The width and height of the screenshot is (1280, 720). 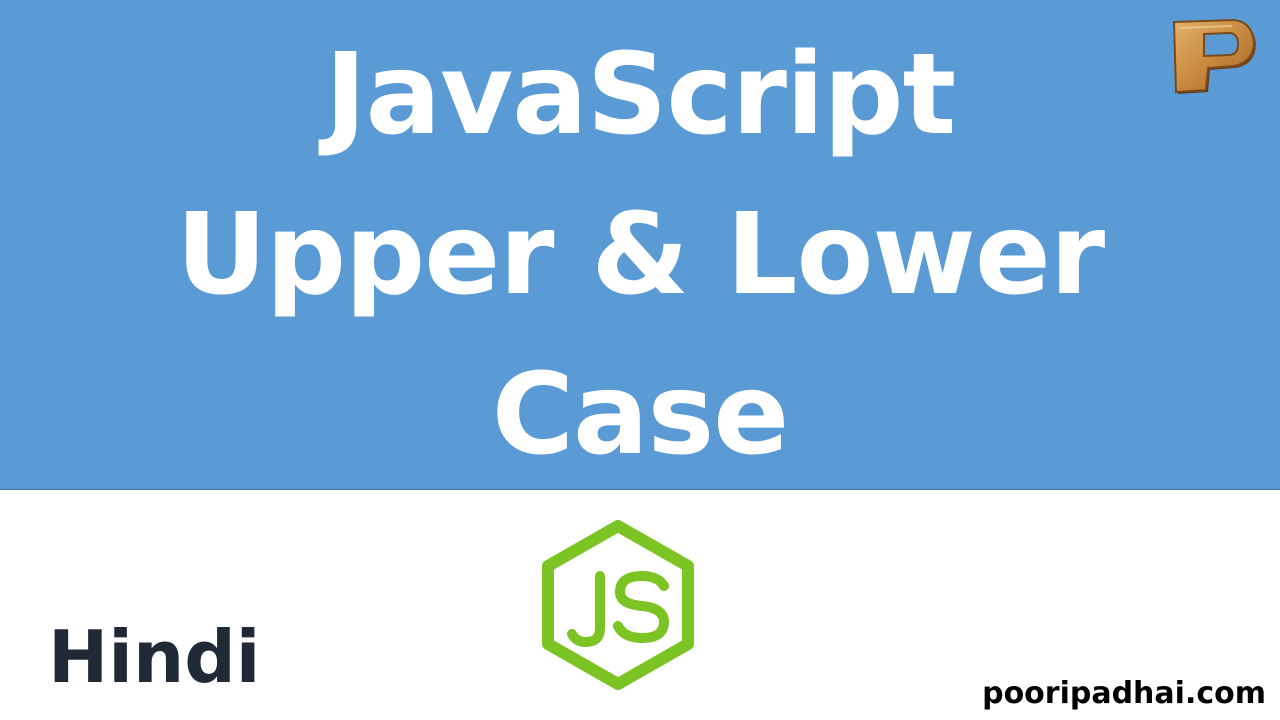 I want to click on title-line-1: JavaScript, so click(x=640, y=95).